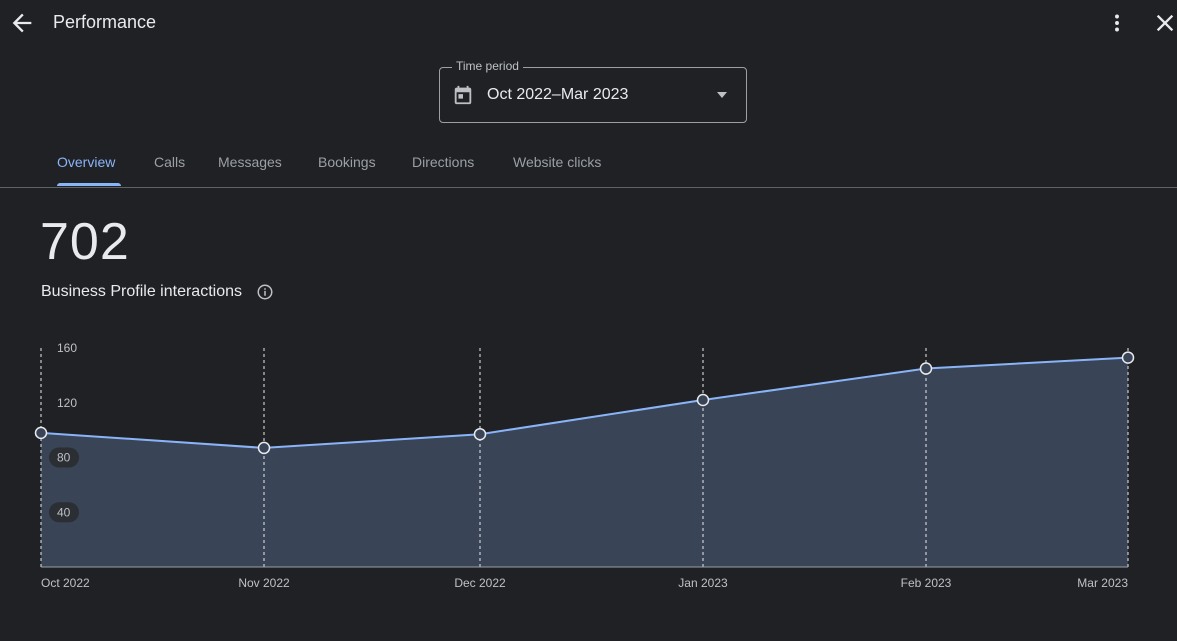  I want to click on active-tab-indicator, so click(89, 184).